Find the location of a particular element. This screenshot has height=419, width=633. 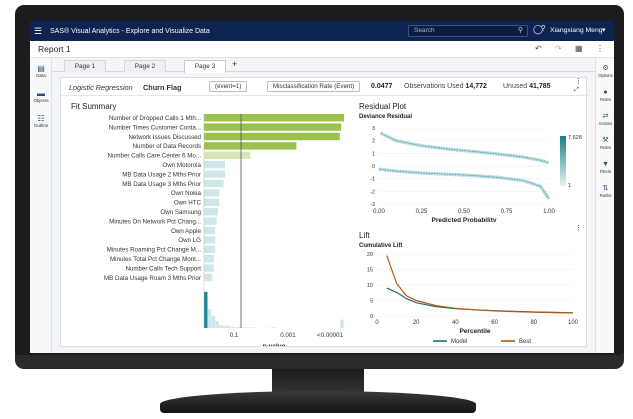

search-icon: ⚲ is located at coordinates (520, 30).